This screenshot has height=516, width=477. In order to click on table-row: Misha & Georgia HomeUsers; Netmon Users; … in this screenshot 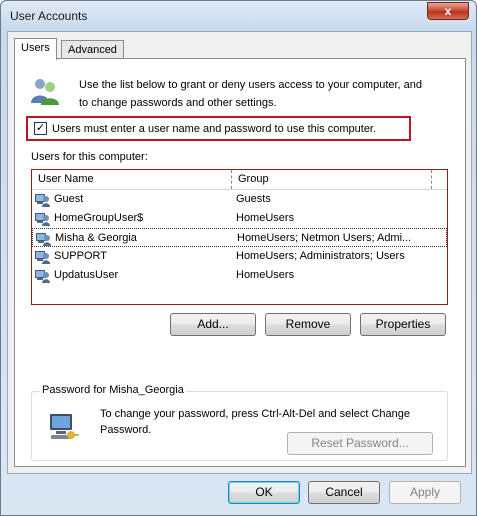, I will do `click(239, 237)`.